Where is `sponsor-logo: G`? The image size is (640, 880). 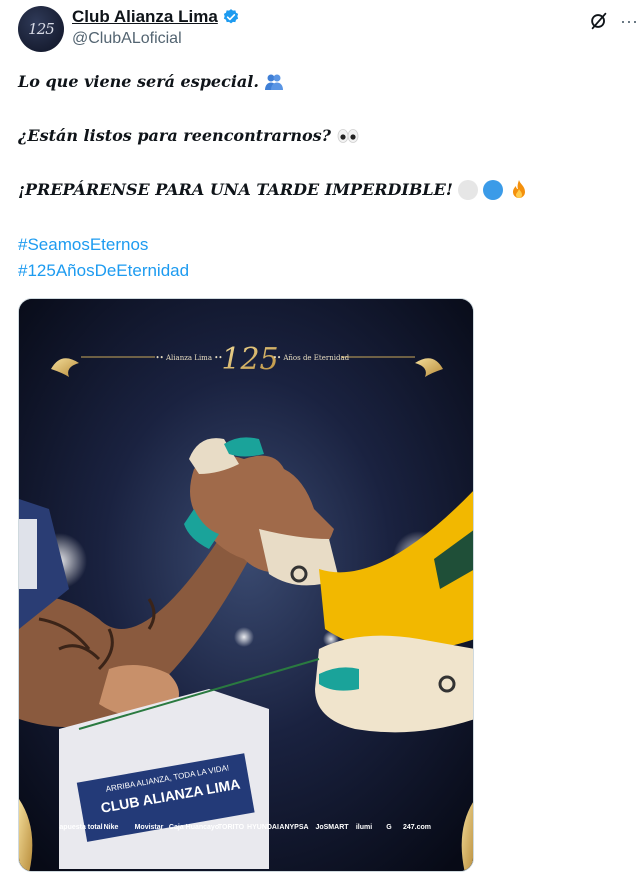
sponsor-logo: G is located at coordinates (389, 827).